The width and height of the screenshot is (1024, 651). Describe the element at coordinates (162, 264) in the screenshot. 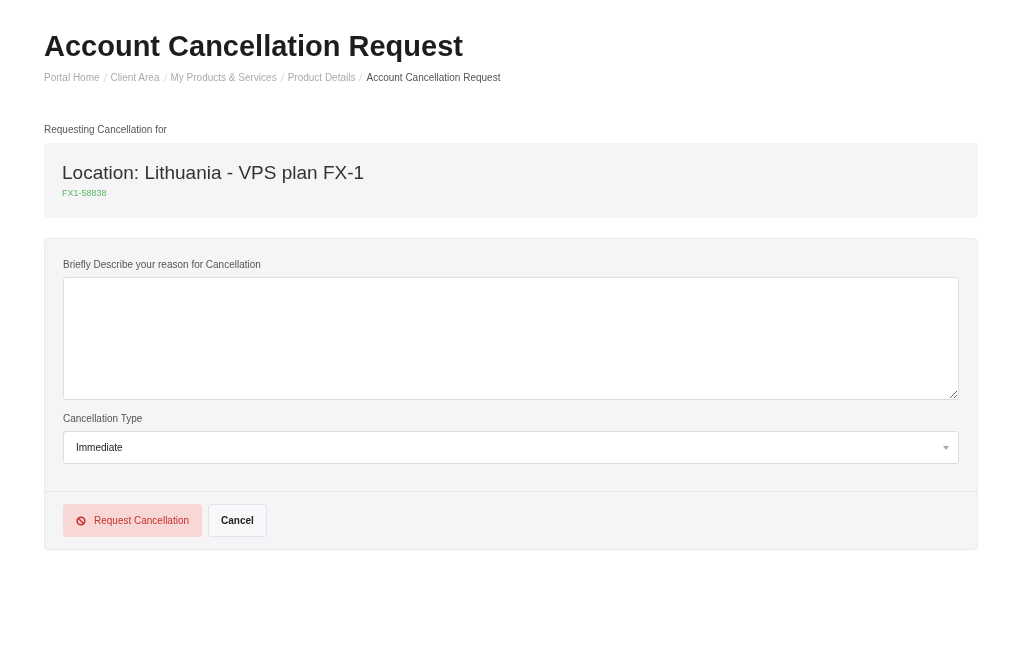

I see `field-label: Briefly Describe your reason for Cancellation` at that location.